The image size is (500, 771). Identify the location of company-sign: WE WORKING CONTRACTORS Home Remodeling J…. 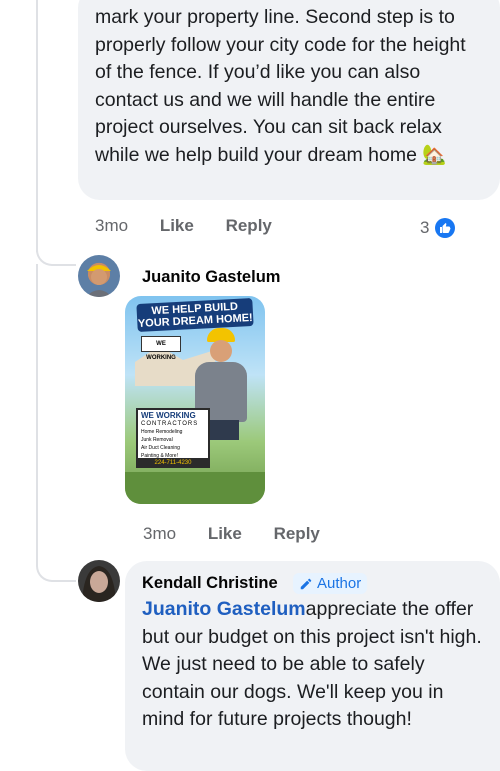
(173, 435).